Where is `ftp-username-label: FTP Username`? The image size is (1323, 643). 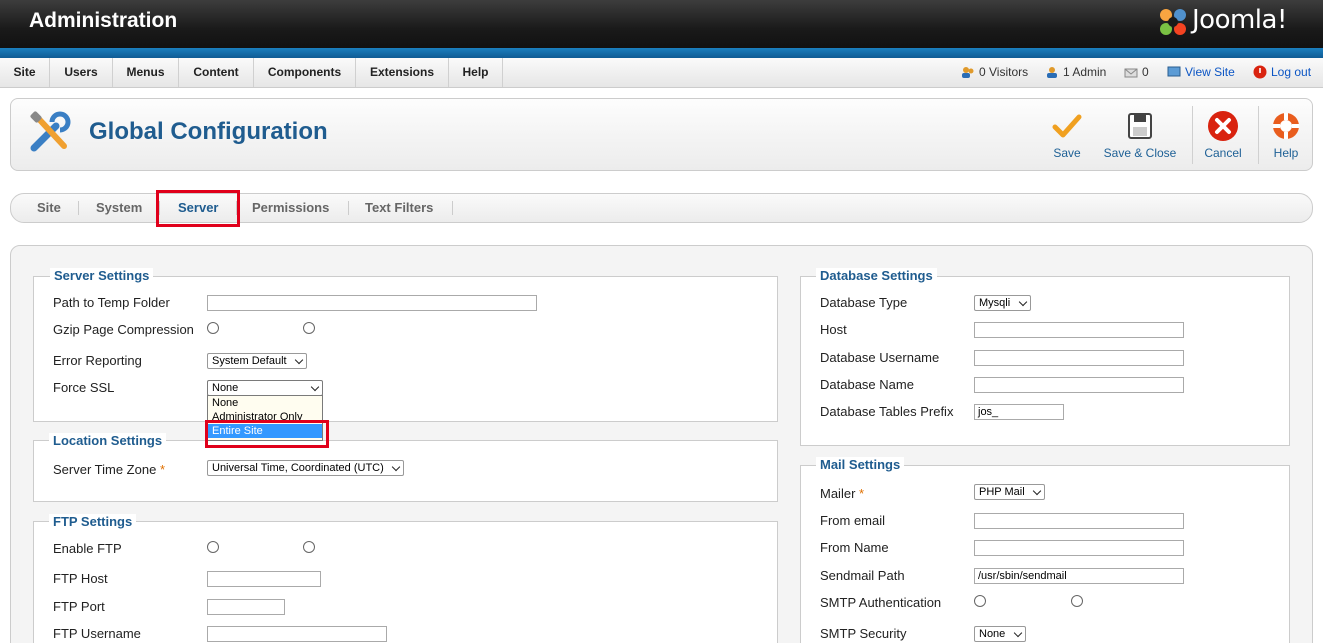 ftp-username-label: FTP Username is located at coordinates (97, 633).